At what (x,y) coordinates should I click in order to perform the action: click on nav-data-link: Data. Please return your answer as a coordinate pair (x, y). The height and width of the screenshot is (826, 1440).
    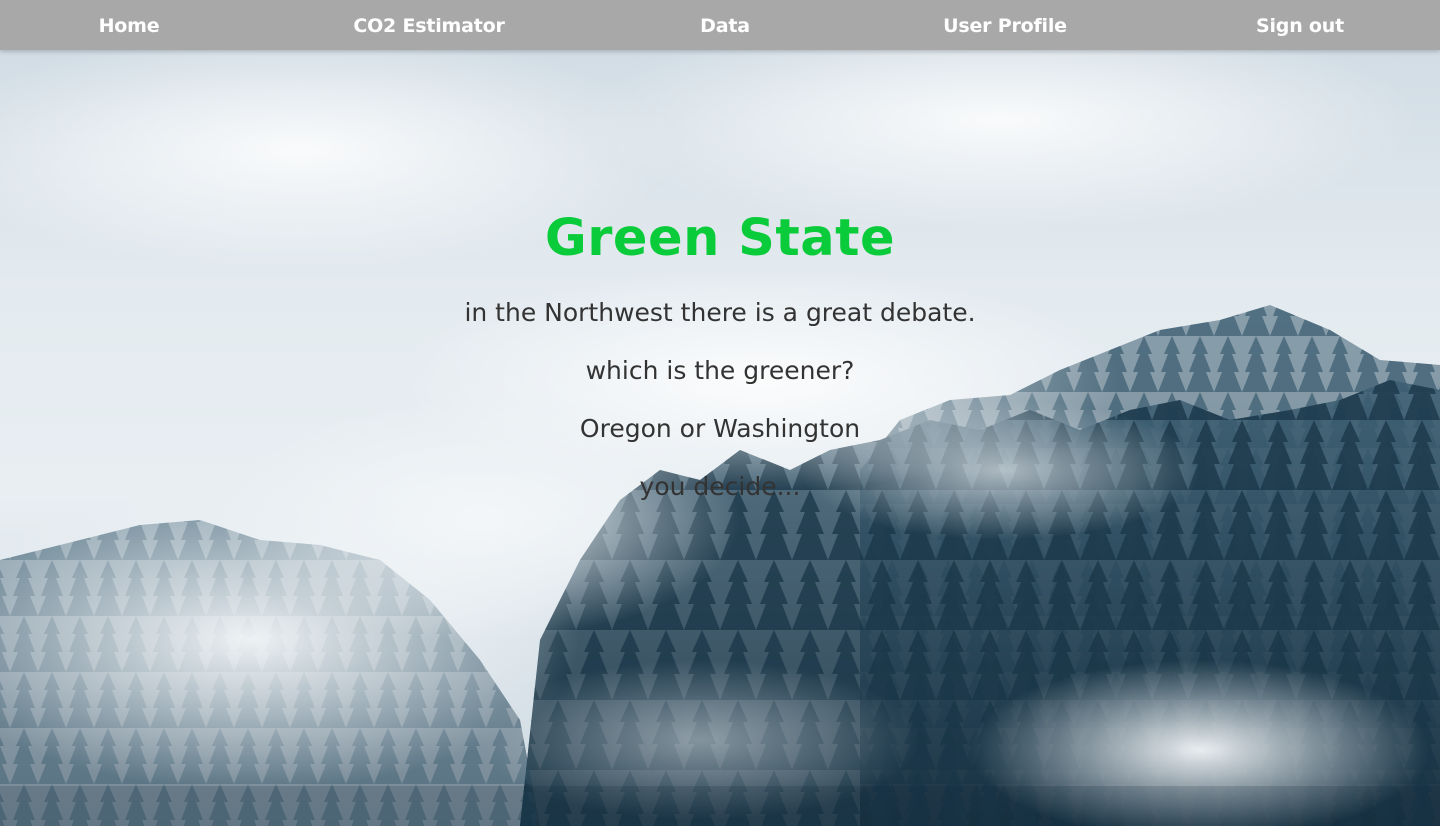
    Looking at the image, I should click on (725, 25).